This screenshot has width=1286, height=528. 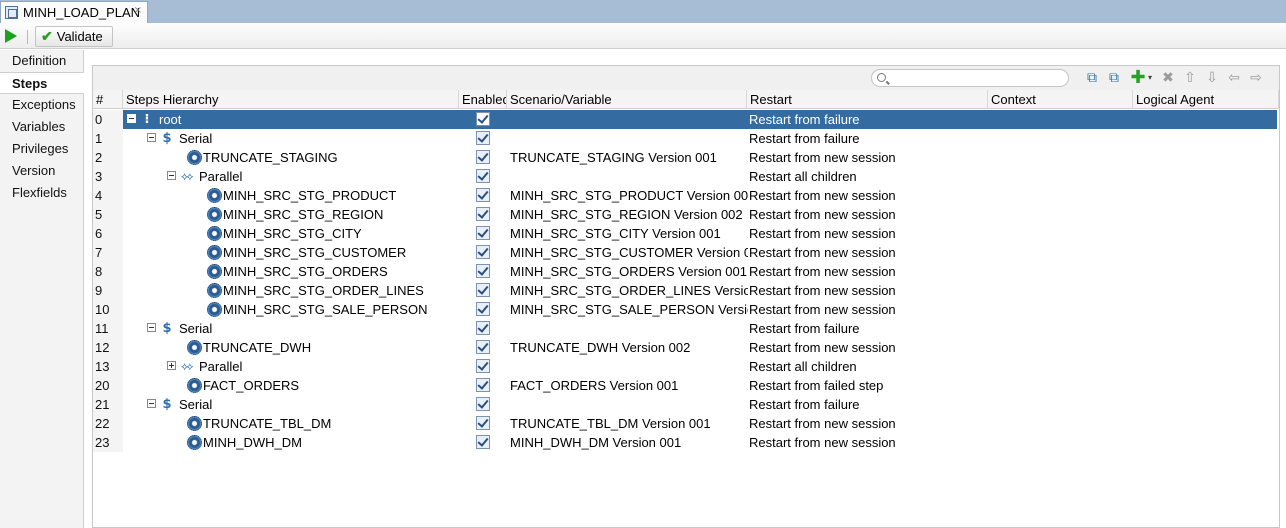 What do you see at coordinates (685, 366) in the screenshot?
I see `table-row: 13 ⟡⟡ Parallel Restart all children` at bounding box center [685, 366].